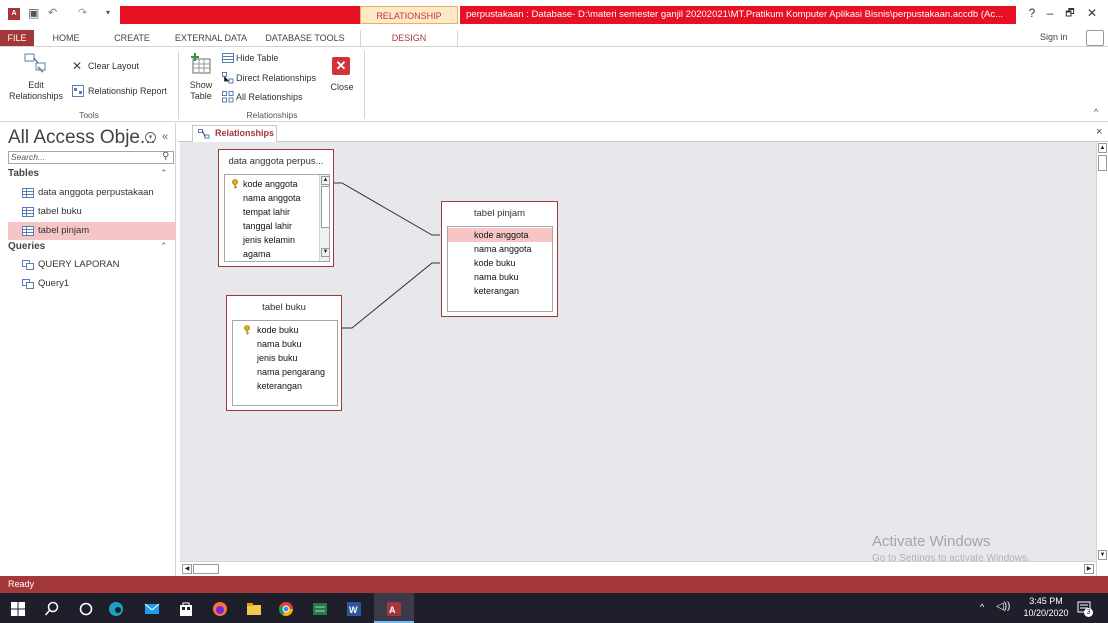  What do you see at coordinates (1099, 132) in the screenshot?
I see `close-document-button: ×` at bounding box center [1099, 132].